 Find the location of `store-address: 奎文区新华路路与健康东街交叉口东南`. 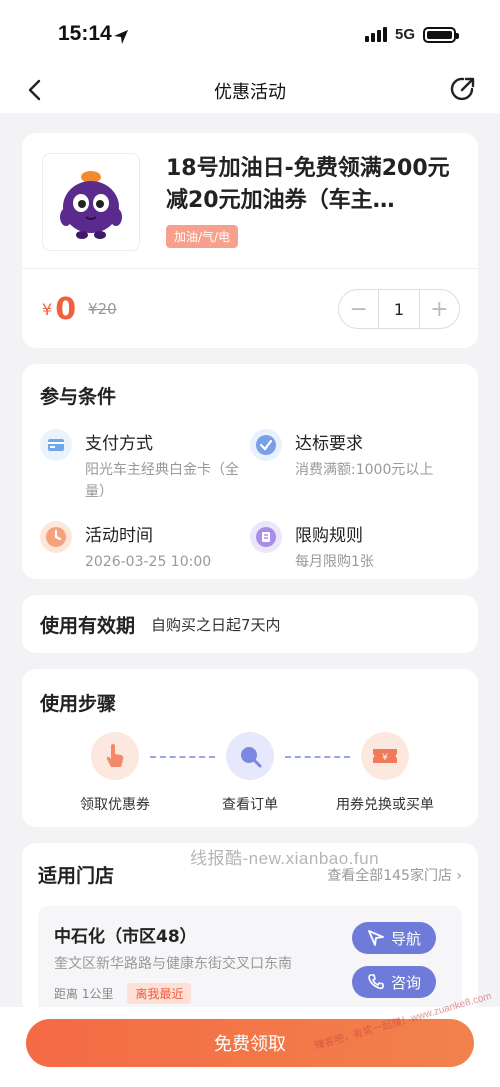

store-address: 奎文区新华路路与健康东街交叉口东南 is located at coordinates (173, 964).